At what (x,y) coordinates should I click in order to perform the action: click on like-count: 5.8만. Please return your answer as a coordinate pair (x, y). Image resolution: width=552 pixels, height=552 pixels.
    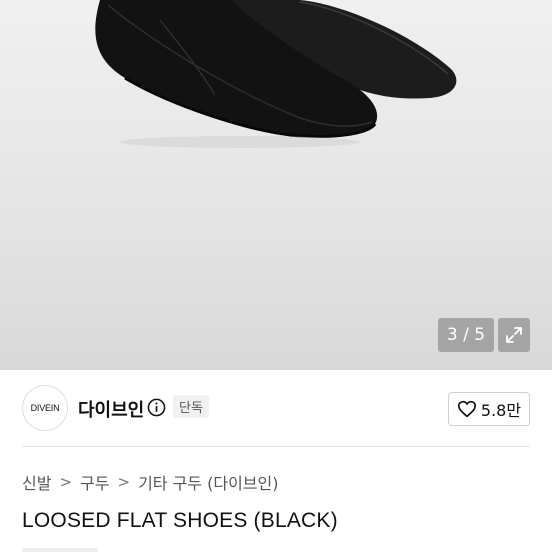
    Looking at the image, I should click on (501, 410).